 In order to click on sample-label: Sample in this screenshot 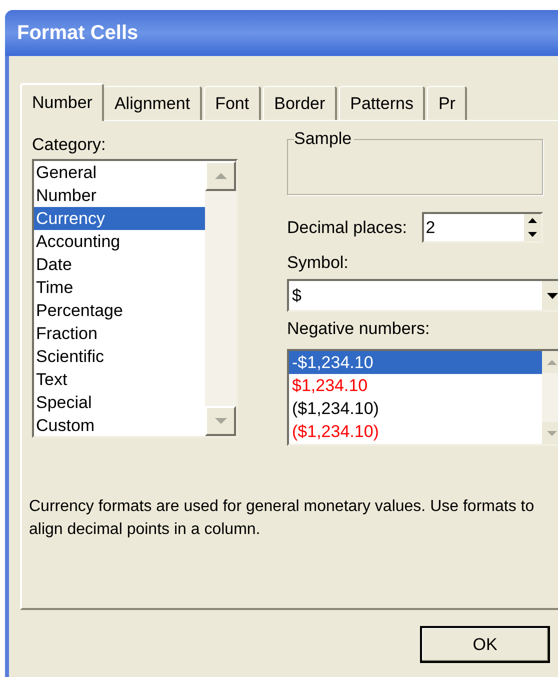, I will do `click(324, 139)`.